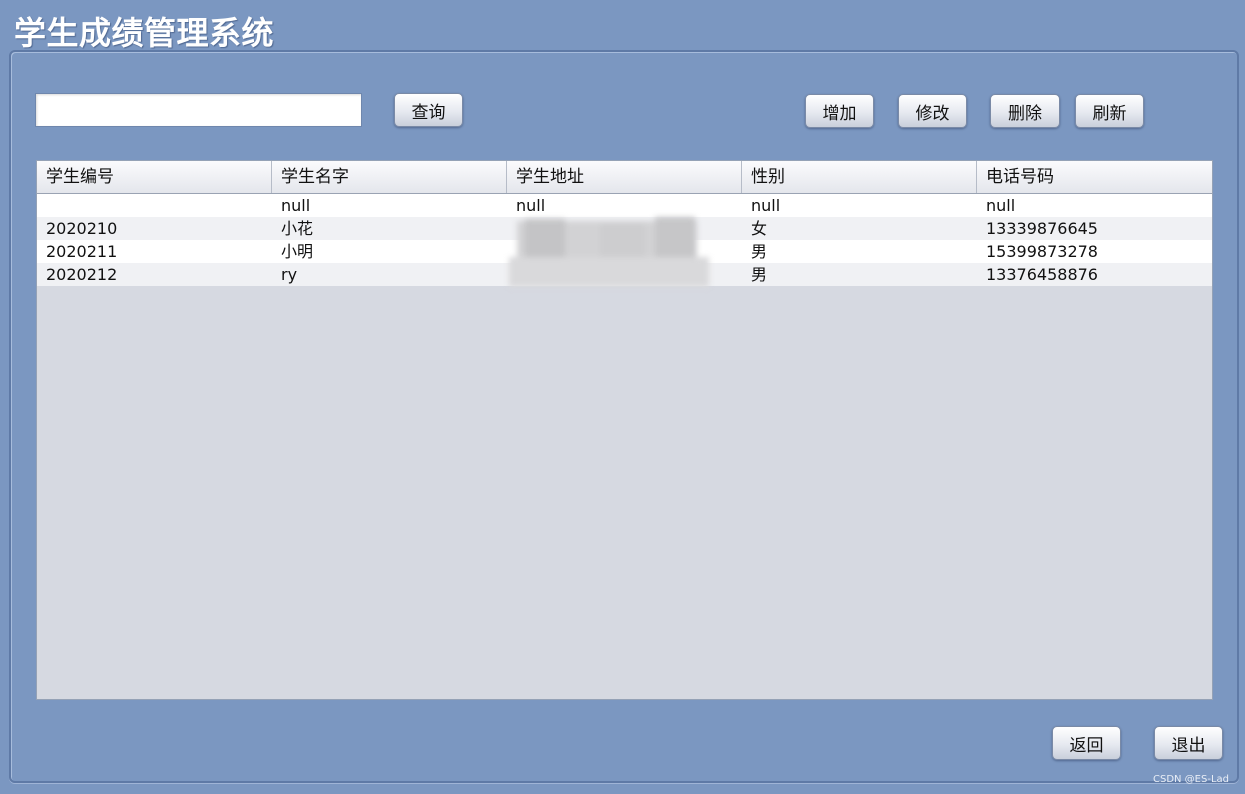 The height and width of the screenshot is (794, 1245). I want to click on address-redaction-mask, so click(607, 257).